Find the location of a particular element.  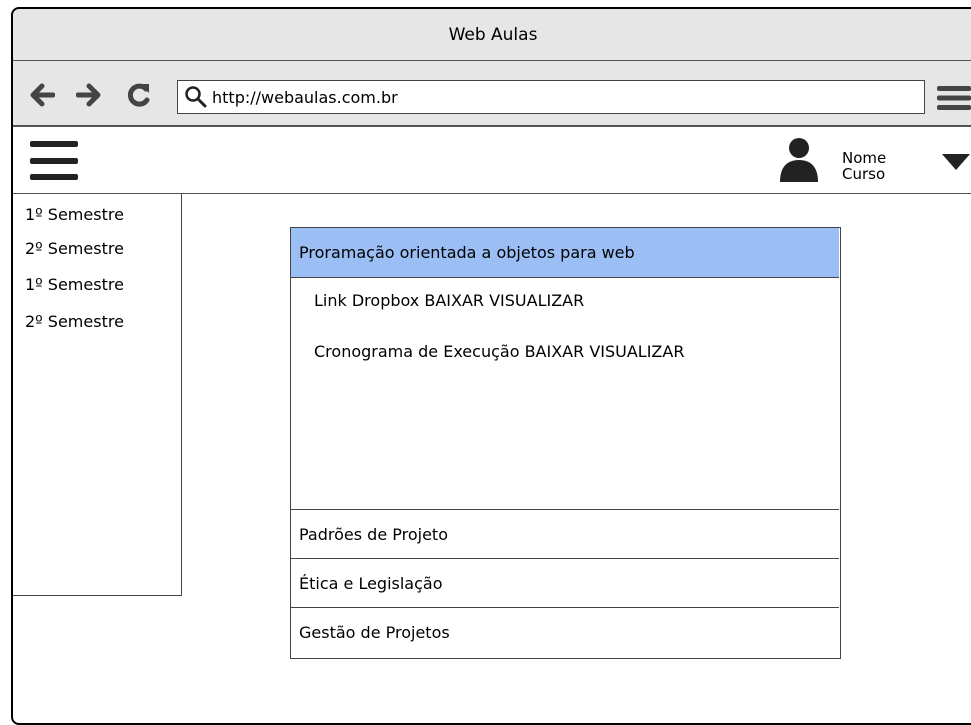

app-menu-button is located at coordinates (54, 161).